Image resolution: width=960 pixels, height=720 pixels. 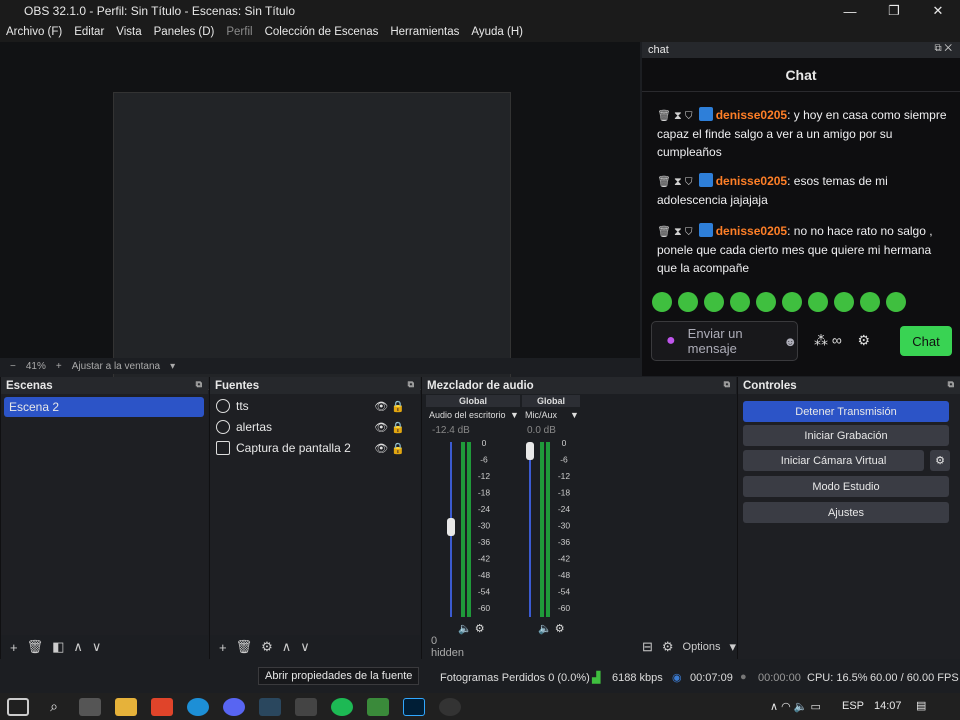 What do you see at coordinates (424, 32) in the screenshot?
I see `menu-herramientas: Herramientas` at bounding box center [424, 32].